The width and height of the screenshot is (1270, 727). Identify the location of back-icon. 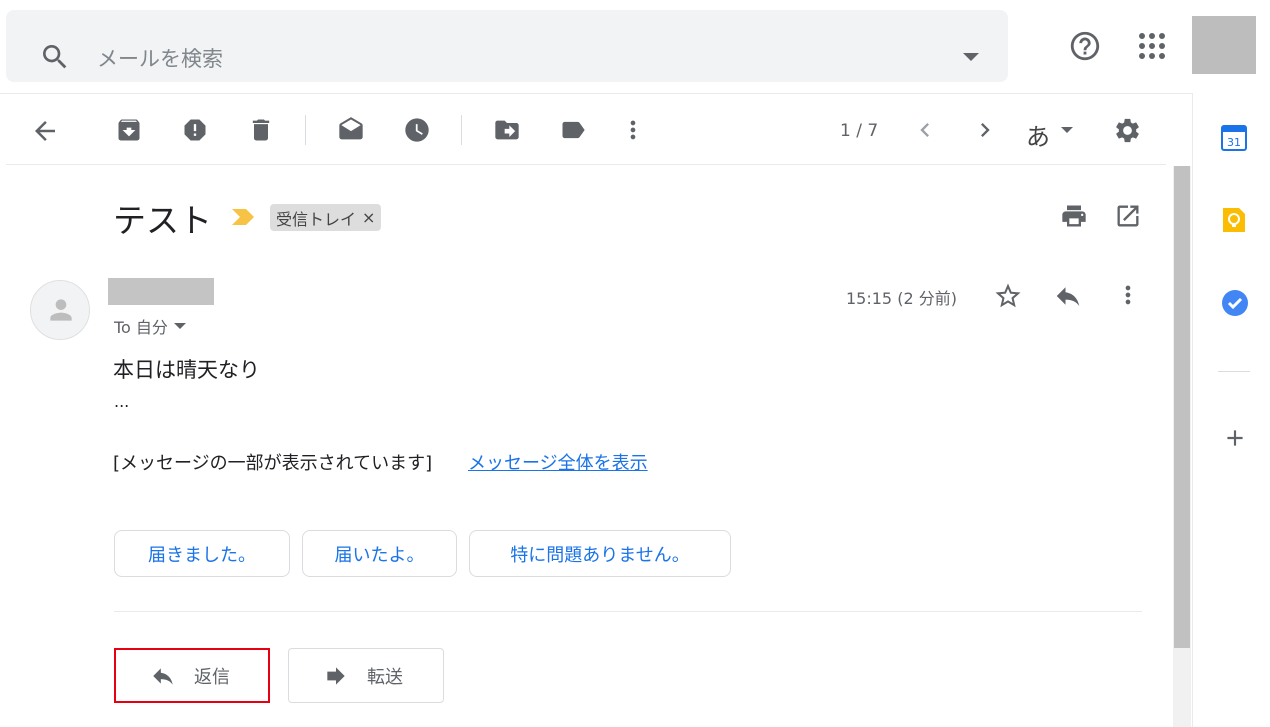
(45, 131).